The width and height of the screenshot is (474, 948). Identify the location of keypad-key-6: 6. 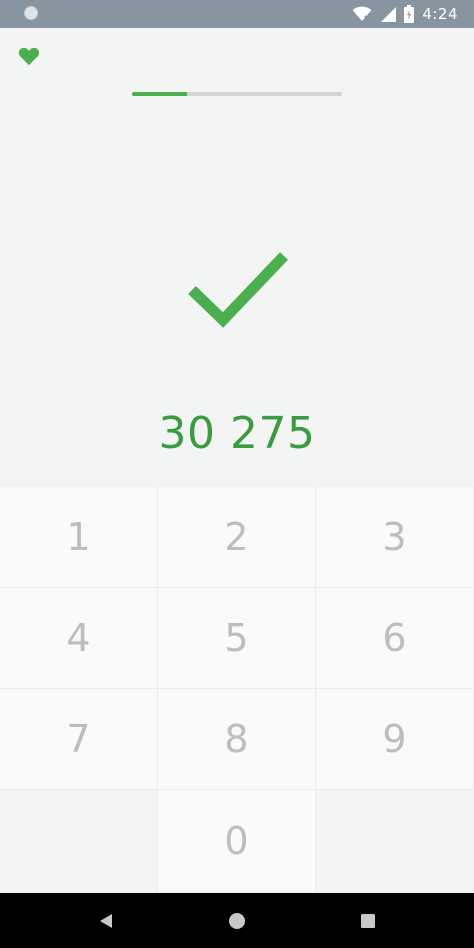
(395, 638).